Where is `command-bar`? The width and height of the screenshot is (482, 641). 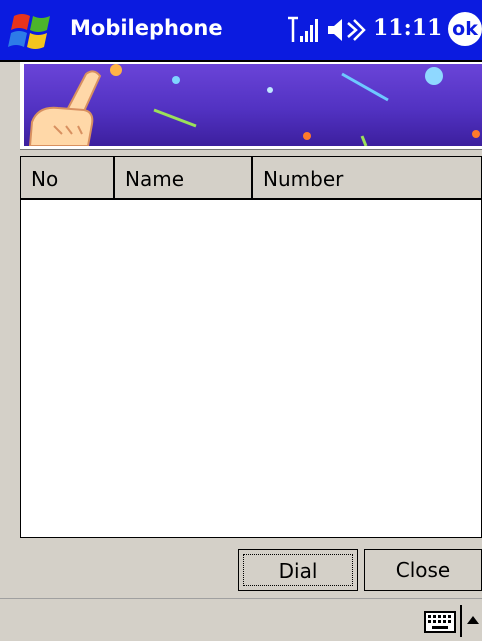
command-bar is located at coordinates (241, 619).